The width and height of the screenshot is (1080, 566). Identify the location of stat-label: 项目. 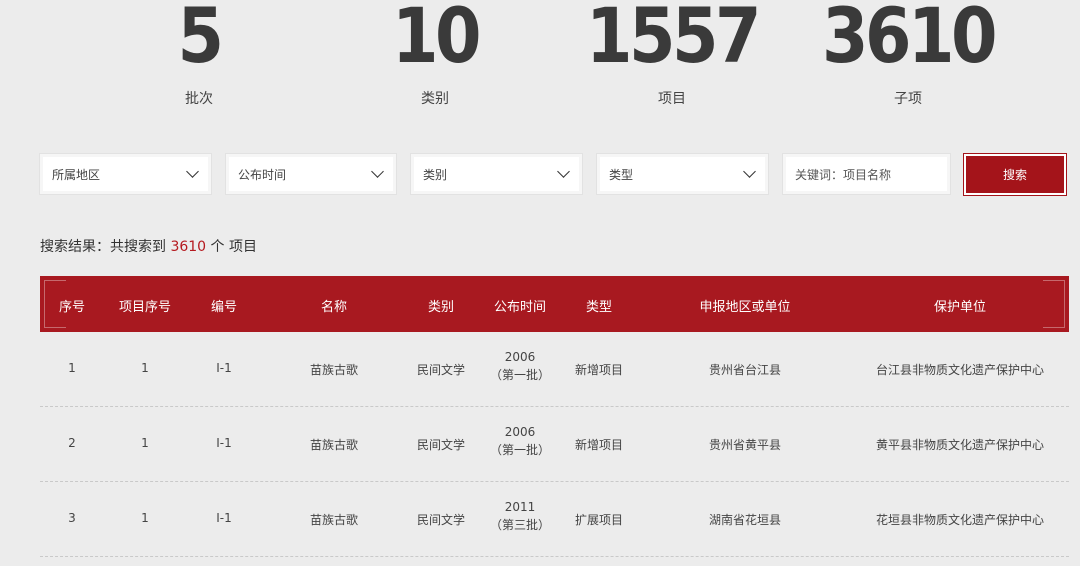
(672, 99).